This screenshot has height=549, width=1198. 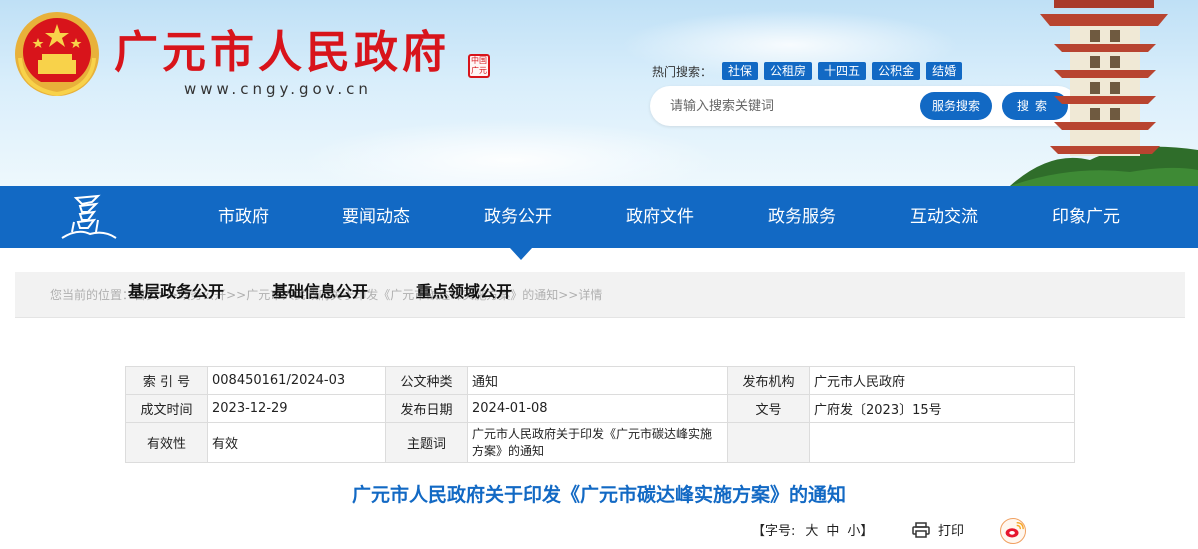 What do you see at coordinates (1013, 531) in the screenshot?
I see `weibo-share-icon` at bounding box center [1013, 531].